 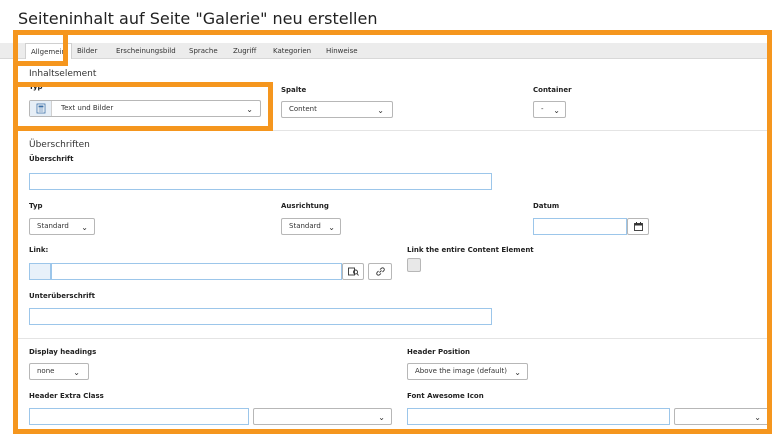 What do you see at coordinates (40, 48) in the screenshot?
I see `tab-highlight` at bounding box center [40, 48].